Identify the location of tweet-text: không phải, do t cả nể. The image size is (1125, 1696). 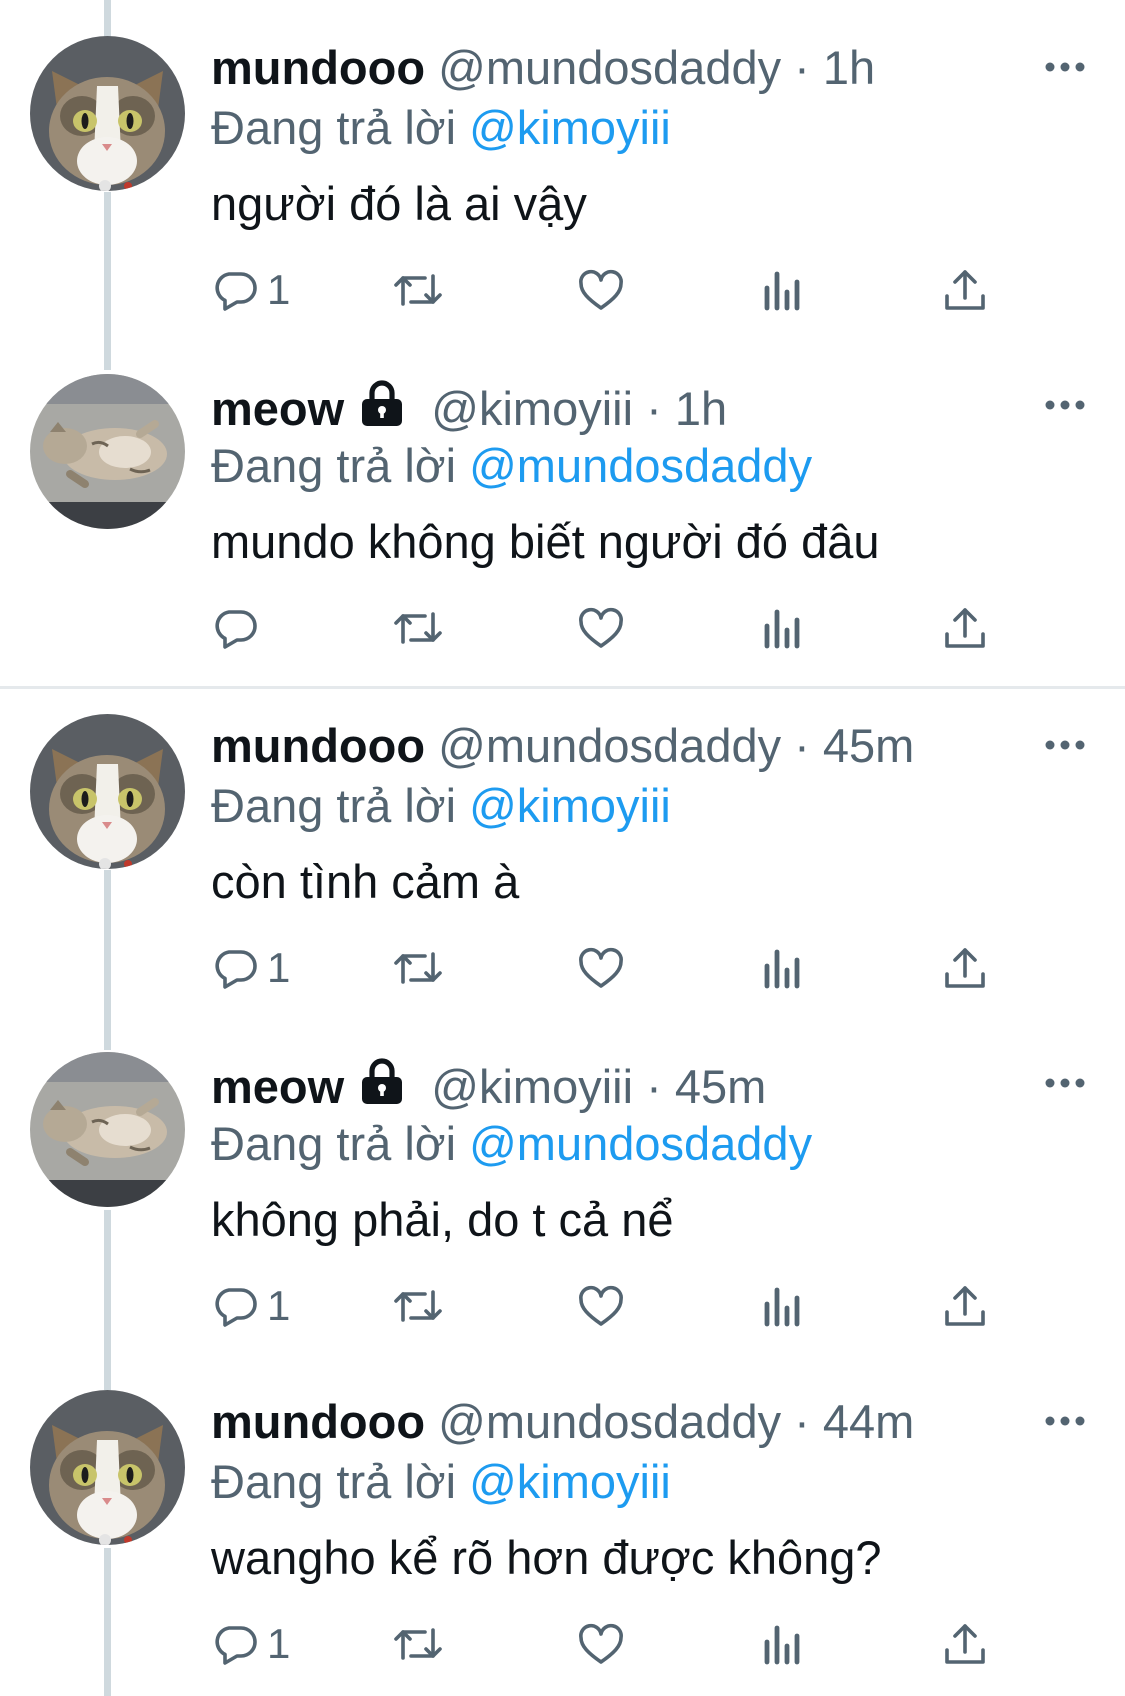
(442, 1219).